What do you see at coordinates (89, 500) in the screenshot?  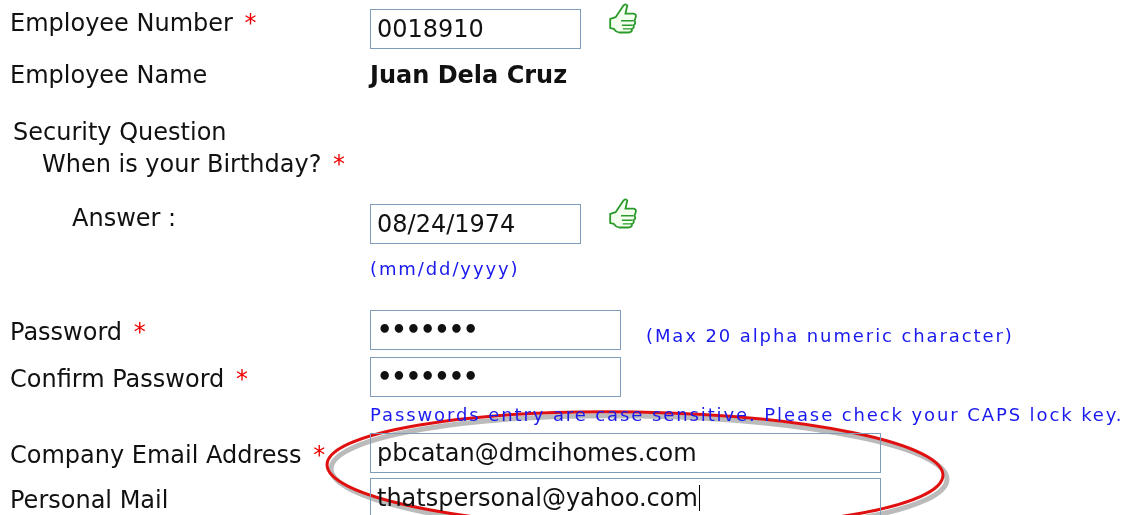 I see `field-label: Personal Mail` at bounding box center [89, 500].